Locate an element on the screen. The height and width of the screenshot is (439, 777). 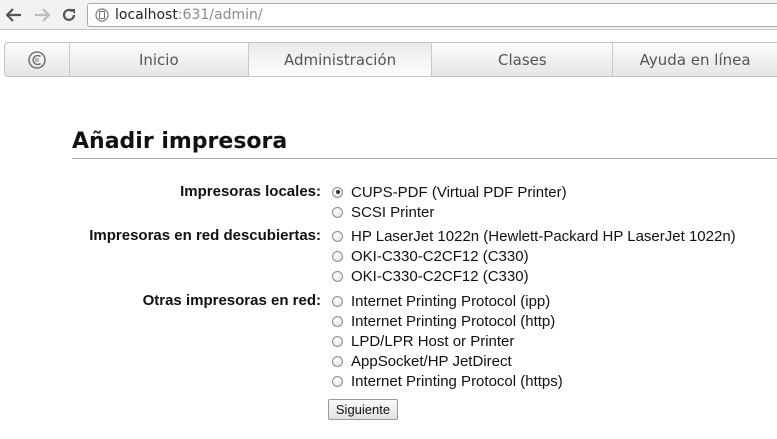
printer-option: LPD/LPR Host or Printer is located at coordinates (423, 341).